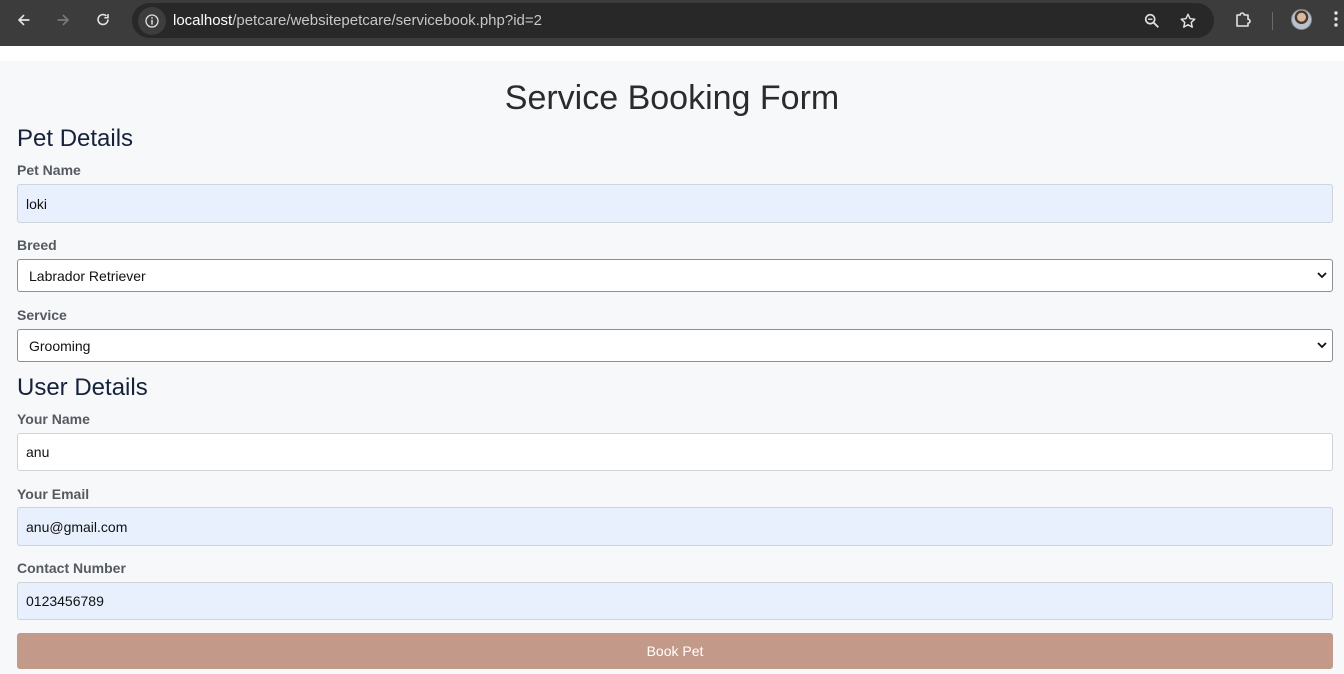 Image resolution: width=1344 pixels, height=674 pixels. What do you see at coordinates (672, 98) in the screenshot?
I see `page-title: Service Booking Form` at bounding box center [672, 98].